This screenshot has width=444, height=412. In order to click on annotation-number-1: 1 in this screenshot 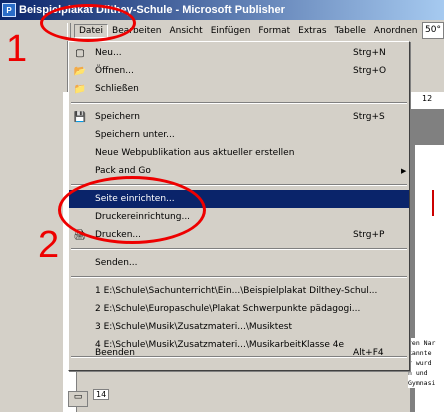, I will do `click(17, 49)`.